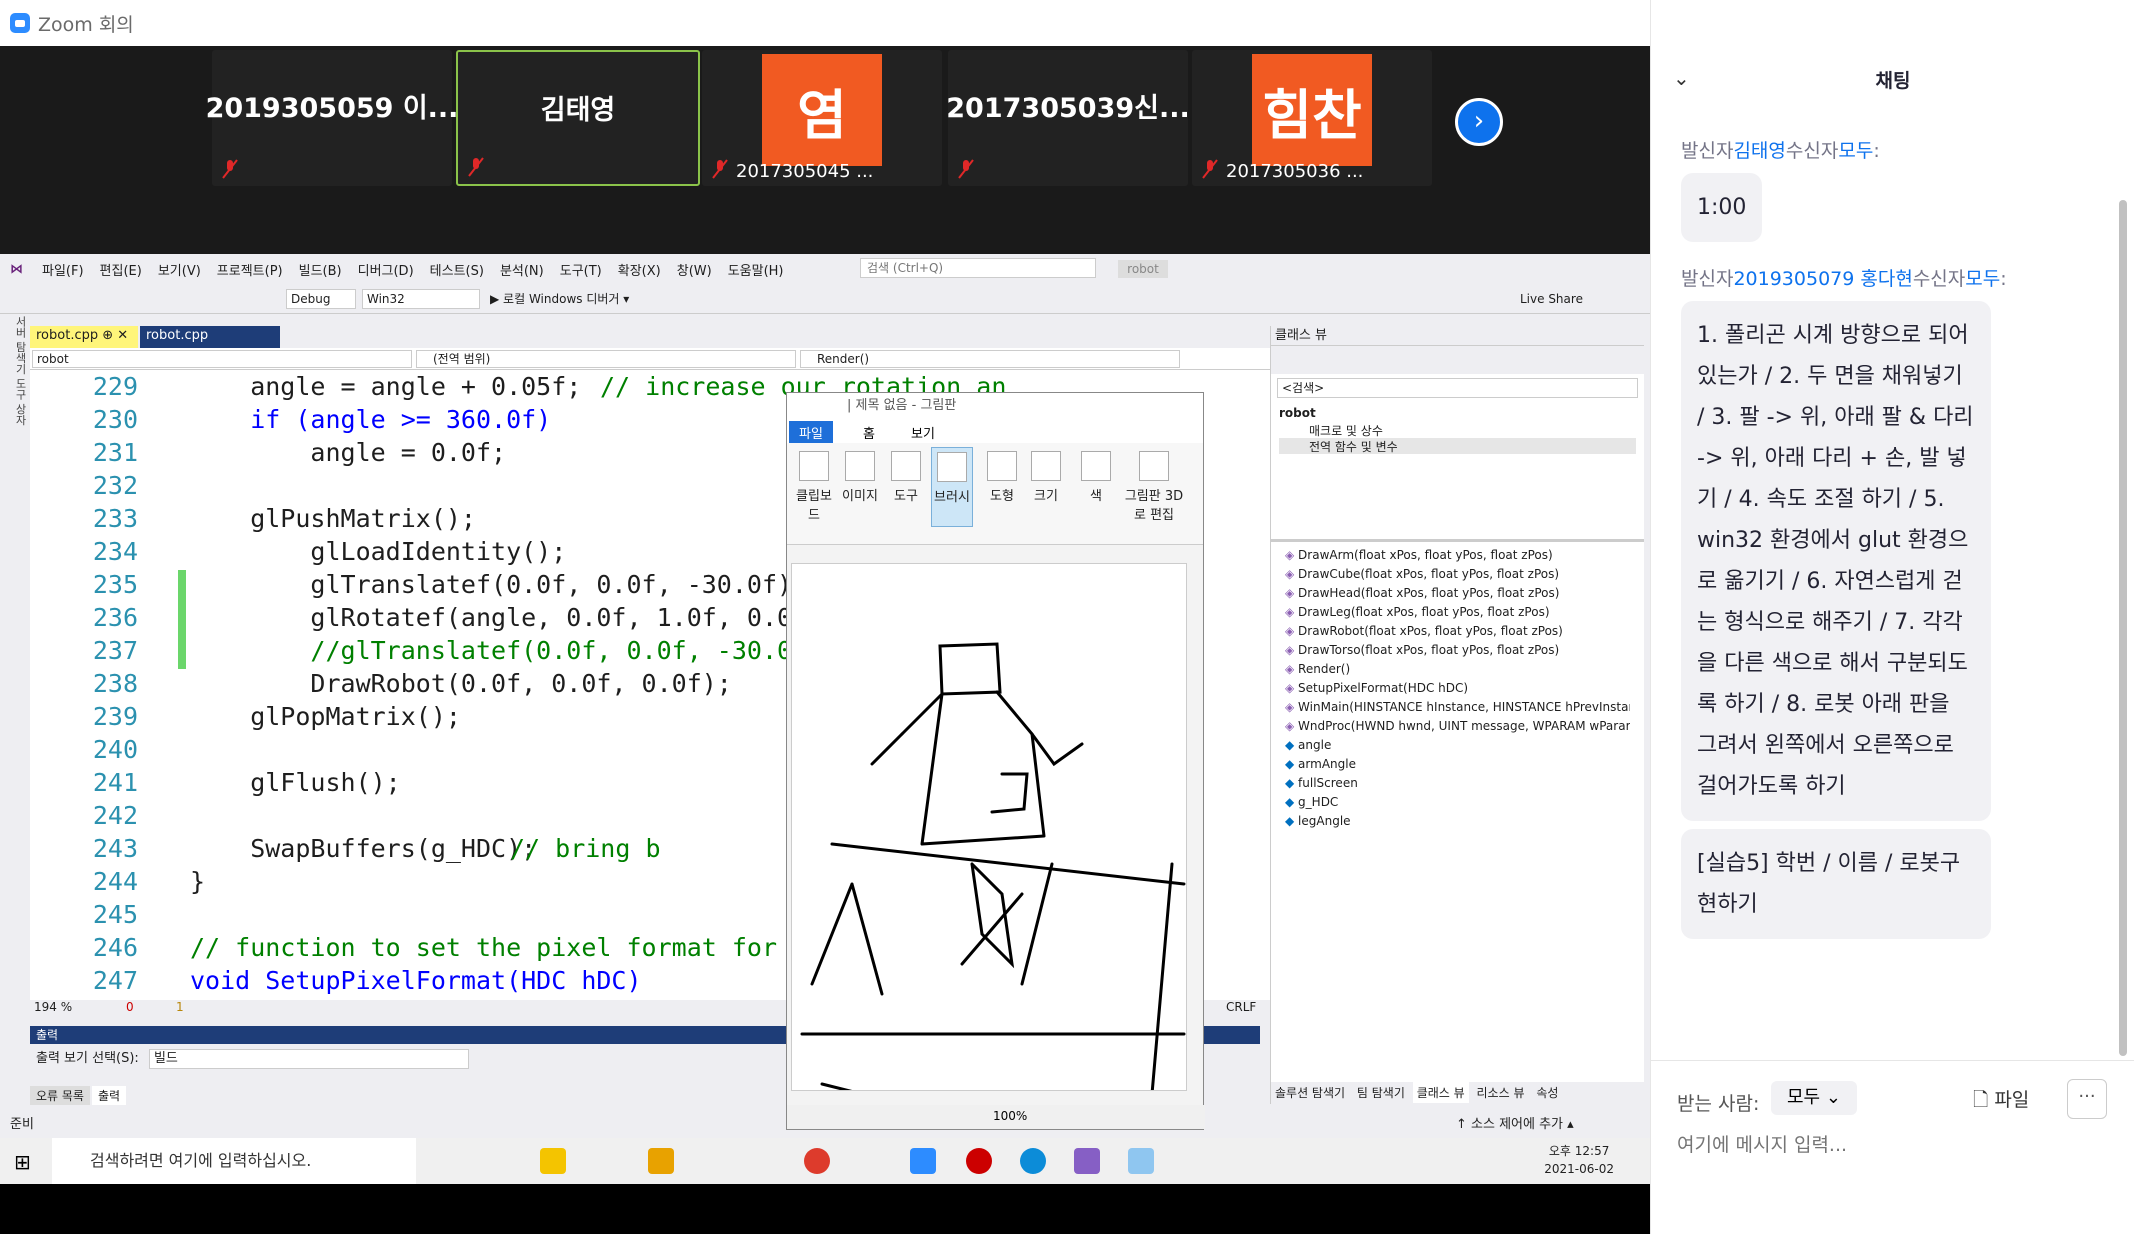 The image size is (2134, 1234). What do you see at coordinates (923, 432) in the screenshot?
I see `paint-tab-view: 보기` at bounding box center [923, 432].